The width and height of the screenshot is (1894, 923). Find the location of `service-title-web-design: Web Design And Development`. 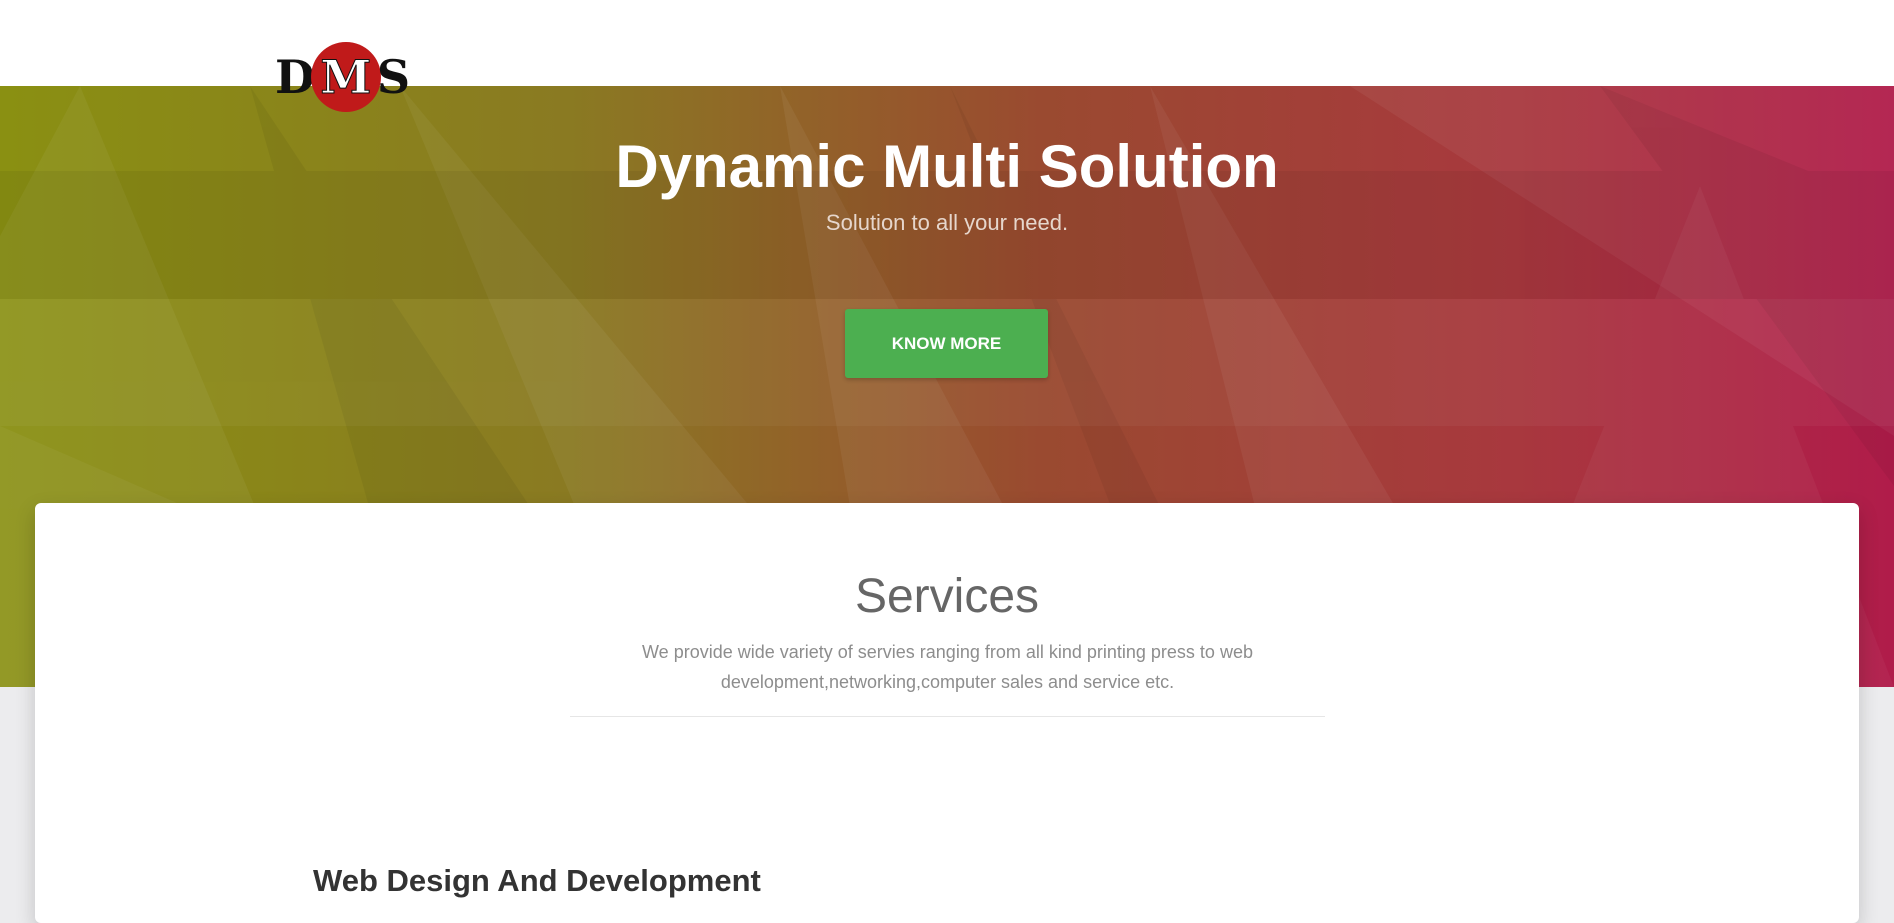

service-title-web-design: Web Design And Development is located at coordinates (537, 880).